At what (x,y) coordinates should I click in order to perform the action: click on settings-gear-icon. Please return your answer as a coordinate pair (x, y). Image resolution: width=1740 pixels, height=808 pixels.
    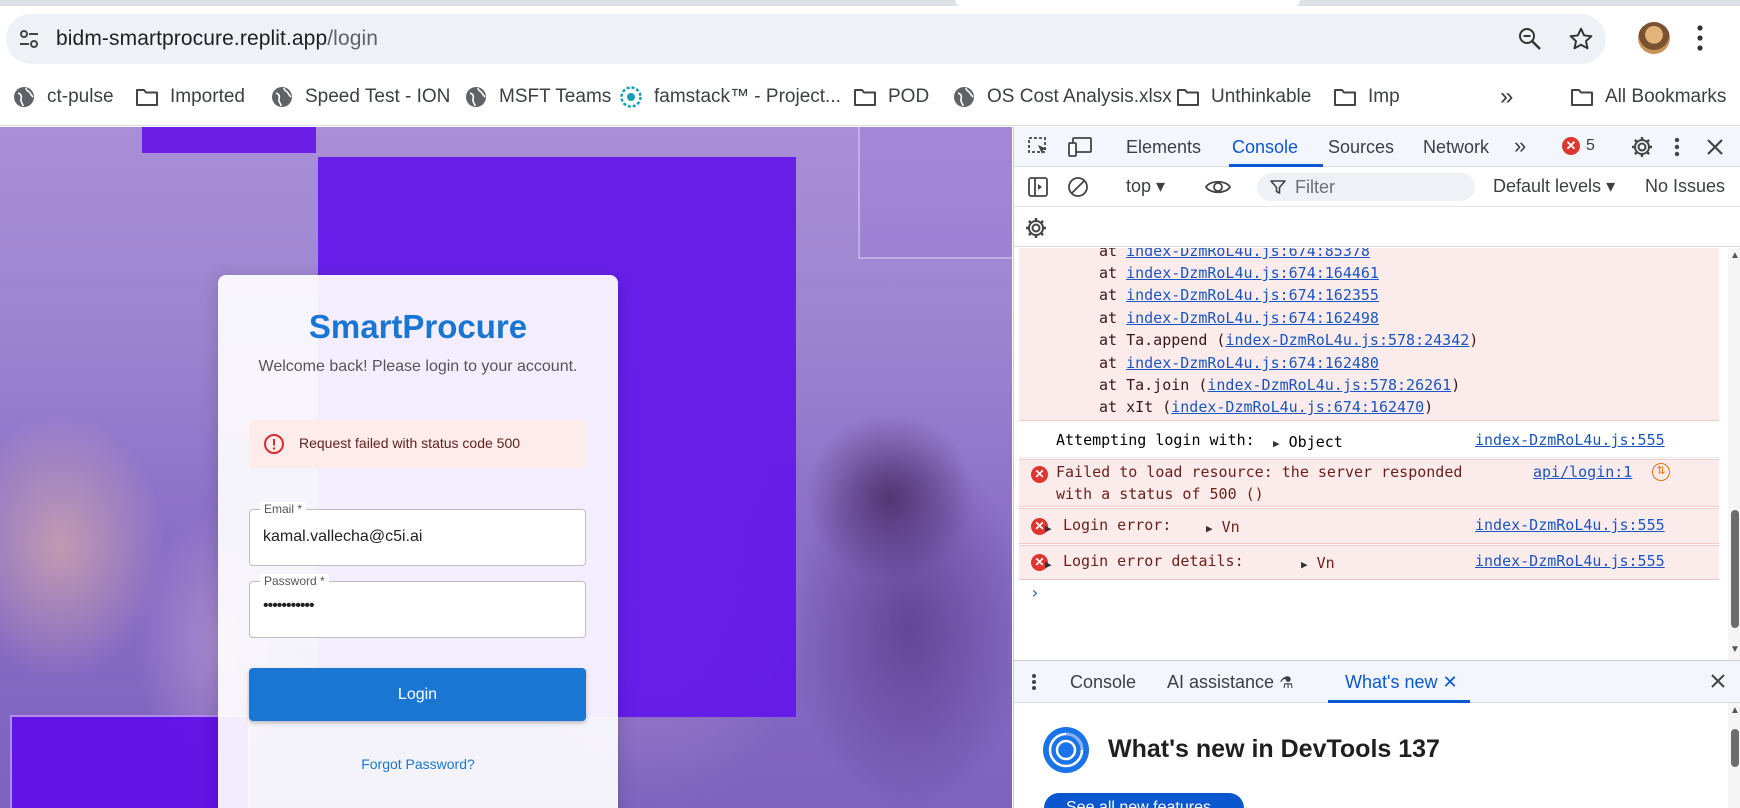
    Looking at the image, I should click on (1642, 147).